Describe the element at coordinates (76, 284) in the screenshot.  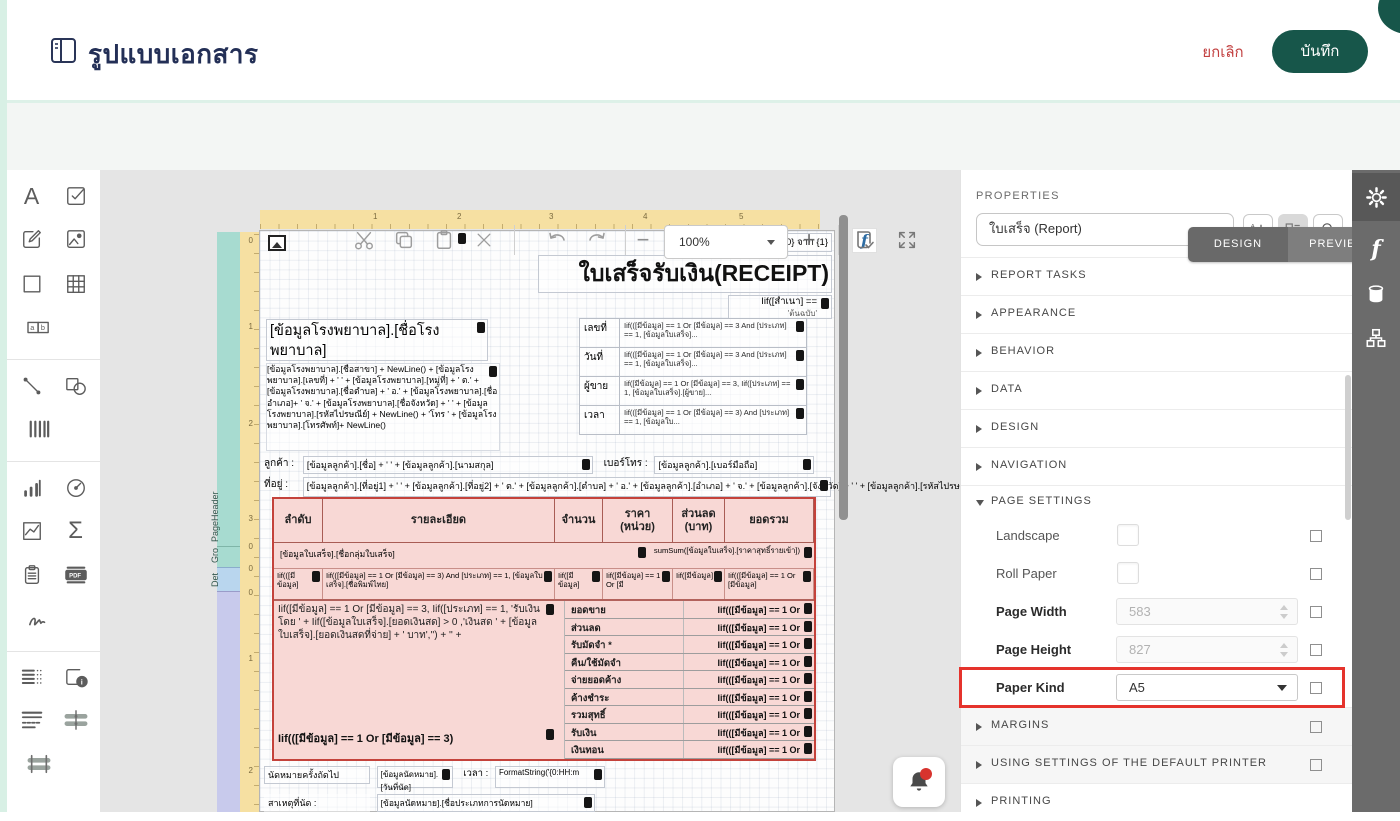
I see `table-tool-icon` at that location.